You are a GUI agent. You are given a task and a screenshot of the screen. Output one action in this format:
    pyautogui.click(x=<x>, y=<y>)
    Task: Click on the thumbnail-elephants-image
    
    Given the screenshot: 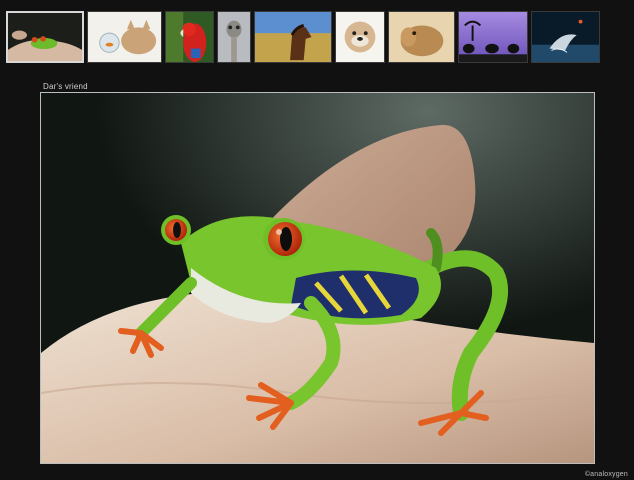 What is the action you would take?
    pyautogui.click(x=493, y=37)
    